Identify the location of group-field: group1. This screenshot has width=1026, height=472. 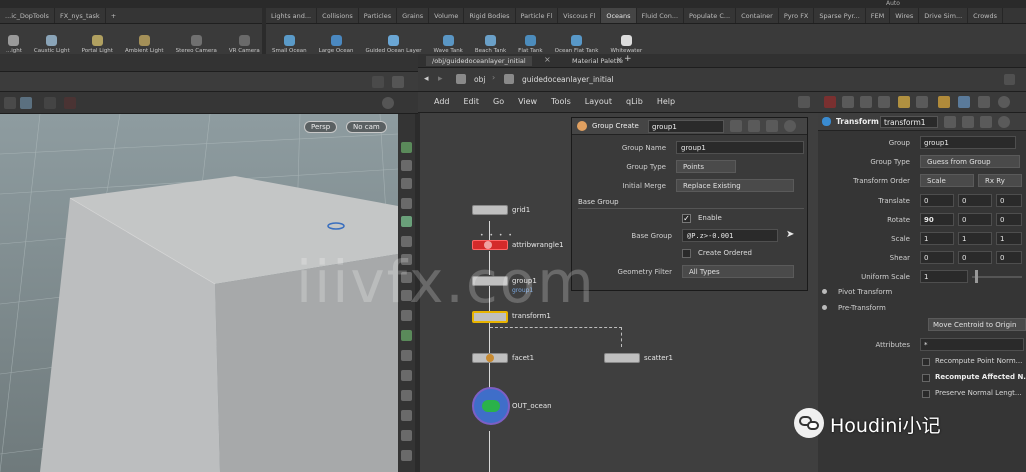
(968, 142).